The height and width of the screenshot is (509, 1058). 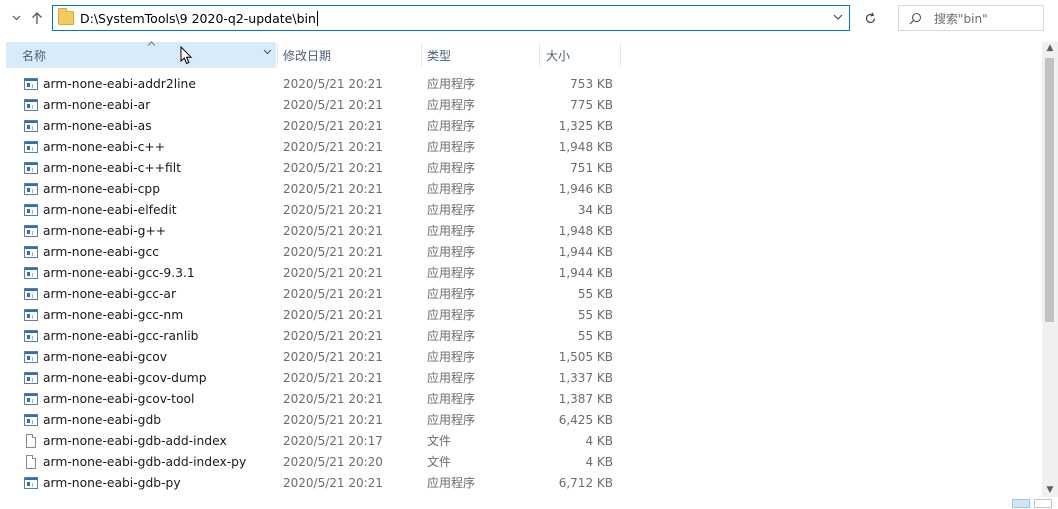 What do you see at coordinates (141, 53) in the screenshot?
I see `column-header-name: 名称` at bounding box center [141, 53].